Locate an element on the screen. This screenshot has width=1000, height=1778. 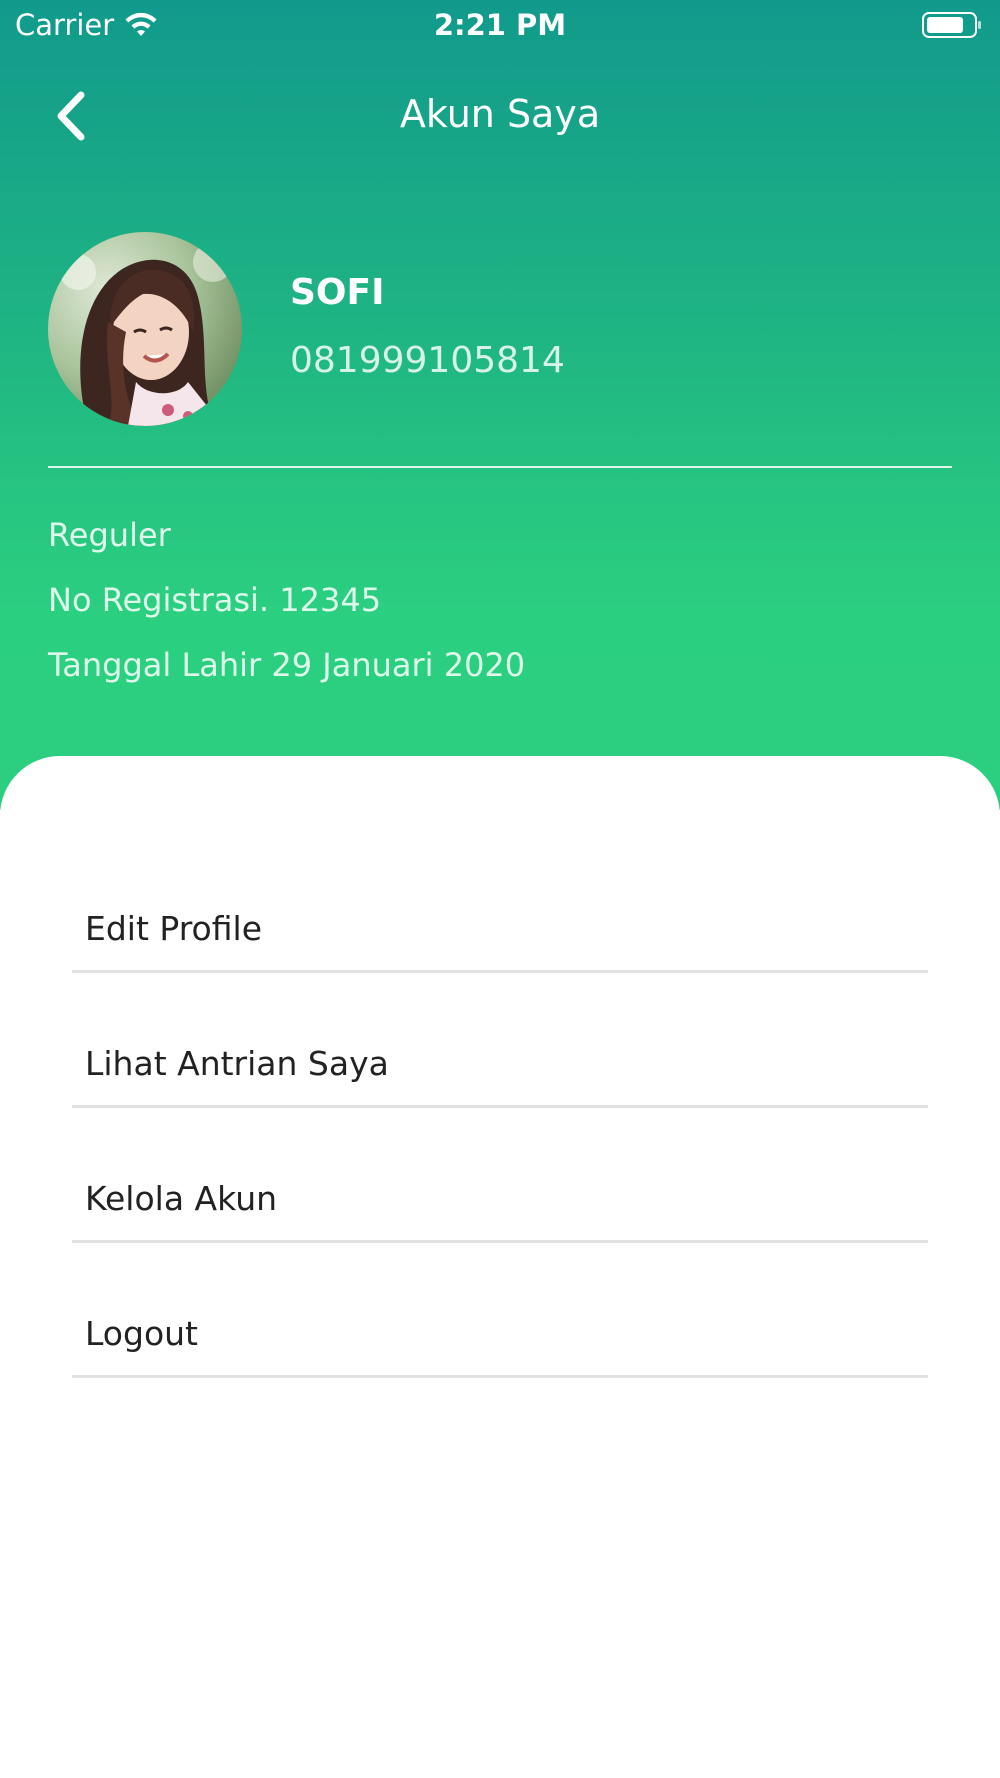
user-name: SOFI is located at coordinates (337, 292).